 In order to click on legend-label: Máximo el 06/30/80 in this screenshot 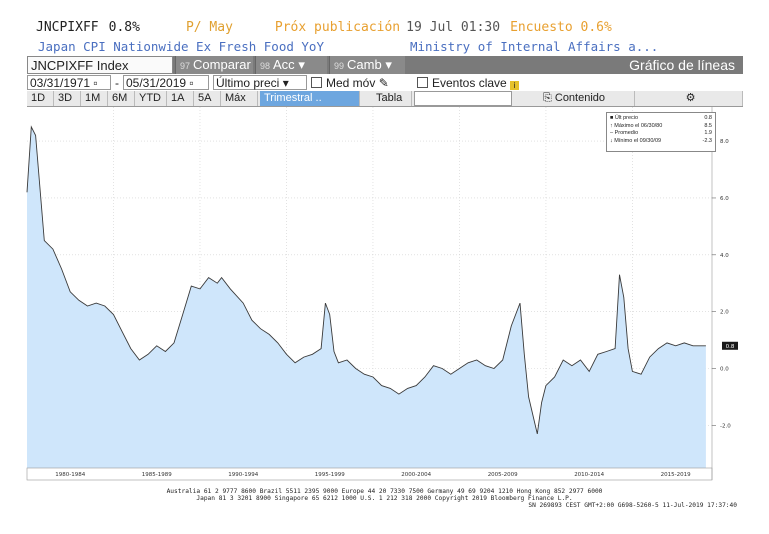, I will do `click(638, 125)`.